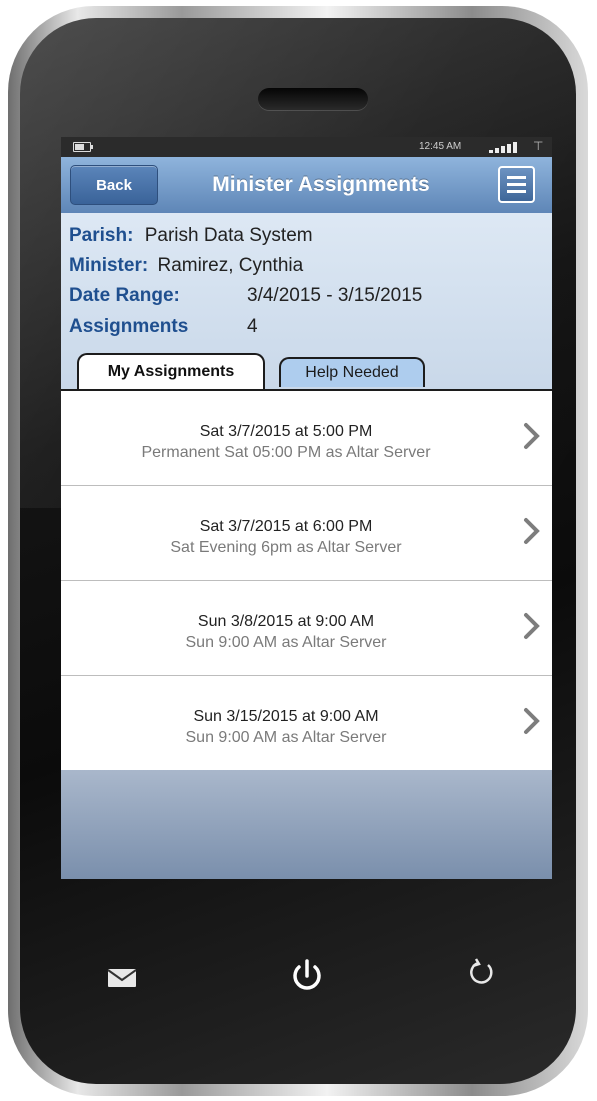 The height and width of the screenshot is (1101, 597). I want to click on status-time: 12:45 AM, so click(440, 146).